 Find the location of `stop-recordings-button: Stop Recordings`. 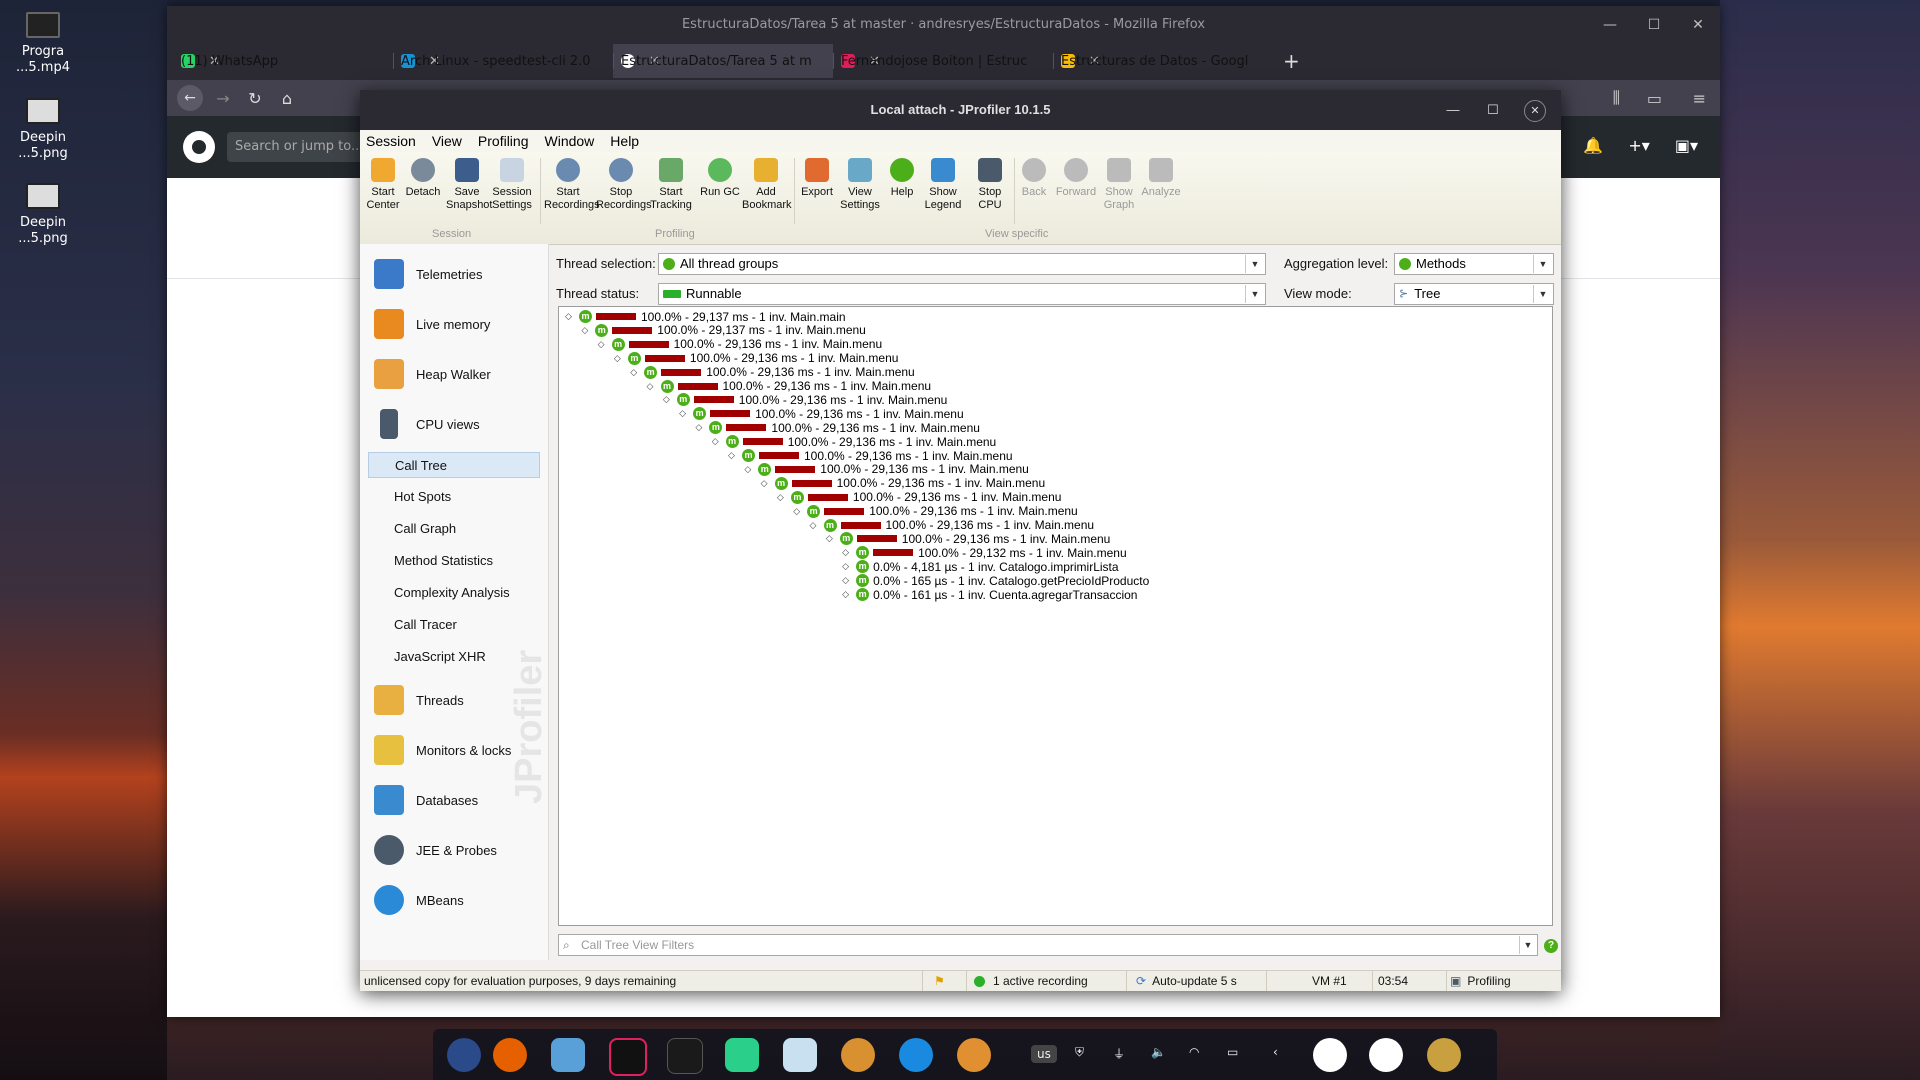

stop-recordings-button: Stop Recordings is located at coordinates (624, 185).